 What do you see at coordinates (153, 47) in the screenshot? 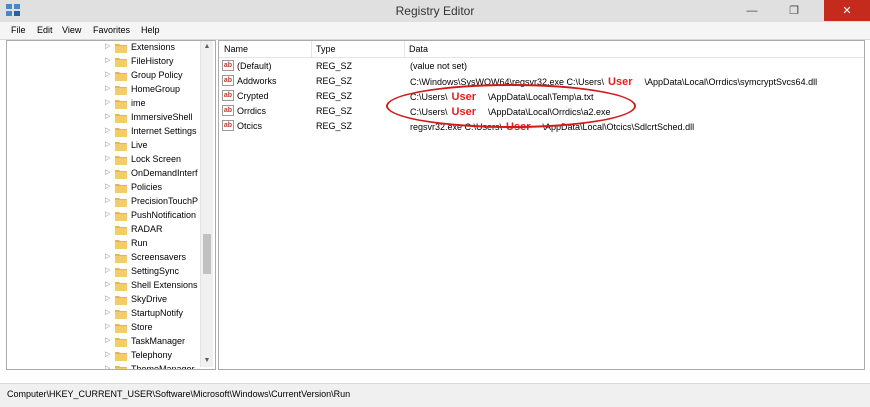
I see `tree-item-label: Extensions` at bounding box center [153, 47].